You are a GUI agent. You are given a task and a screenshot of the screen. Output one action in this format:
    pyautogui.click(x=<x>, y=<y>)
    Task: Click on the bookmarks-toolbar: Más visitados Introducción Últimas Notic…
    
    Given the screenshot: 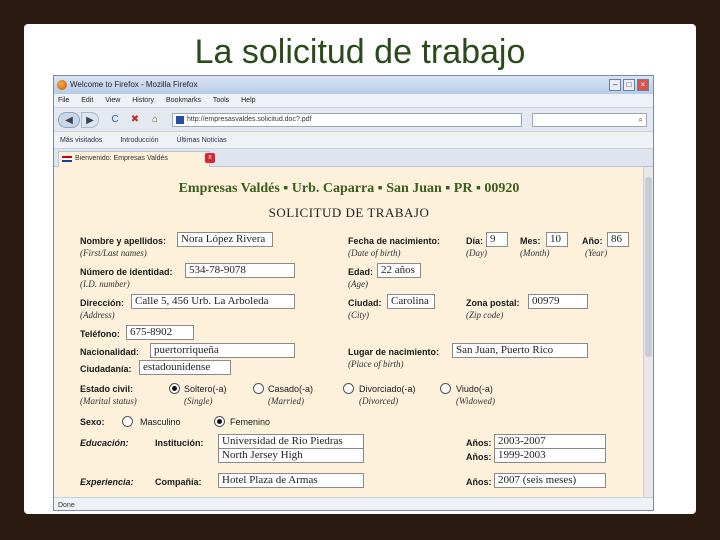 What is the action you would take?
    pyautogui.click(x=353, y=141)
    